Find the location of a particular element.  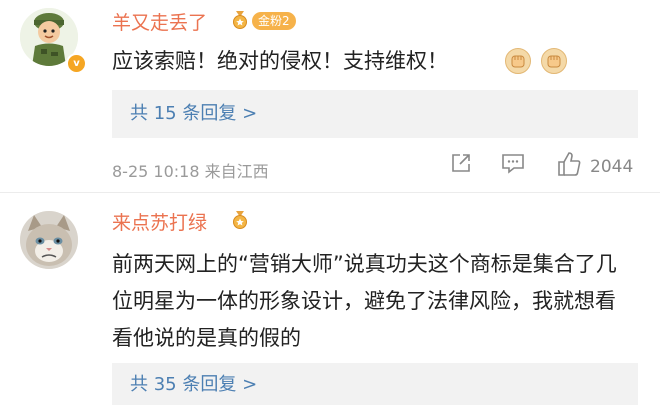

comment-text: 应该索赔！绝对的侵权！支持维权！ is located at coordinates (280, 61).